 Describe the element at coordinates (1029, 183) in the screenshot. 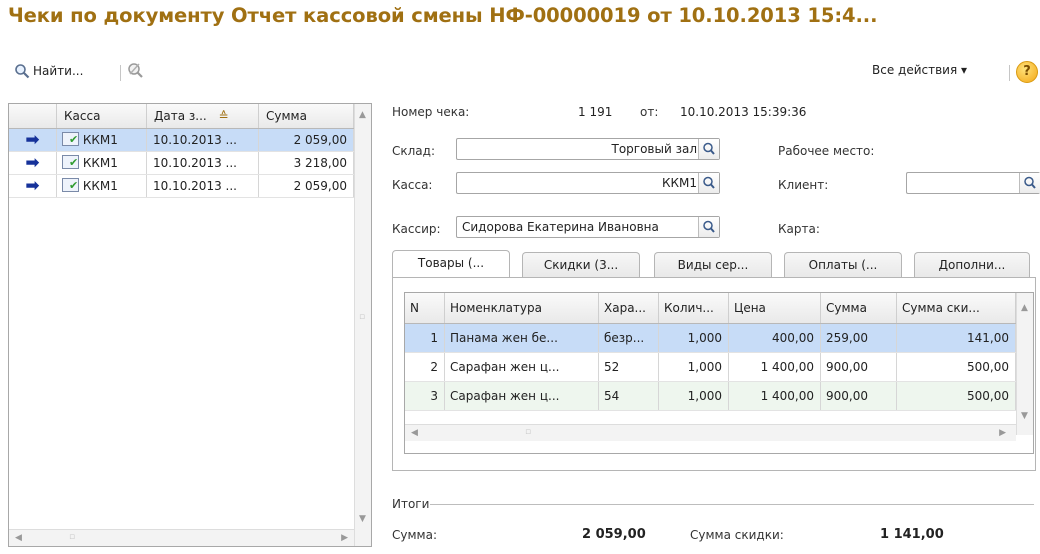

I see `client-select-button` at that location.